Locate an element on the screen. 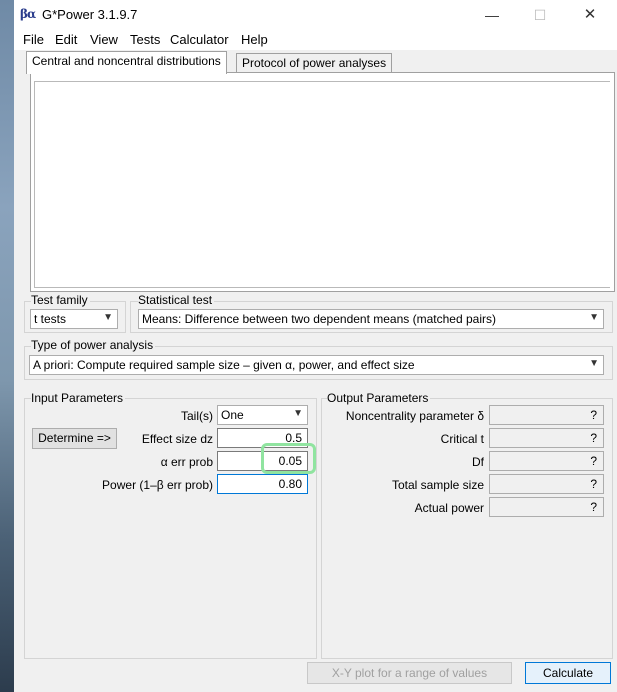  noncentrality-output: ? is located at coordinates (546, 415).